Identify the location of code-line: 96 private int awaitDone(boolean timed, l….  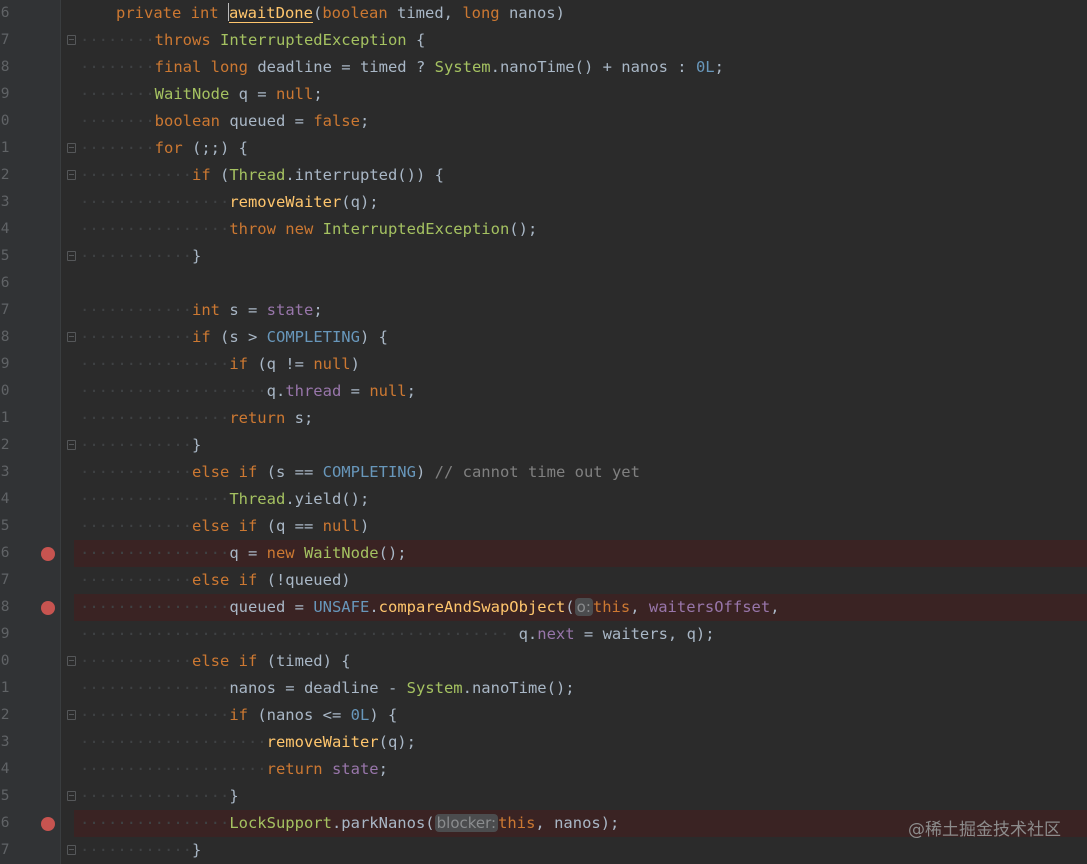
(543, 13).